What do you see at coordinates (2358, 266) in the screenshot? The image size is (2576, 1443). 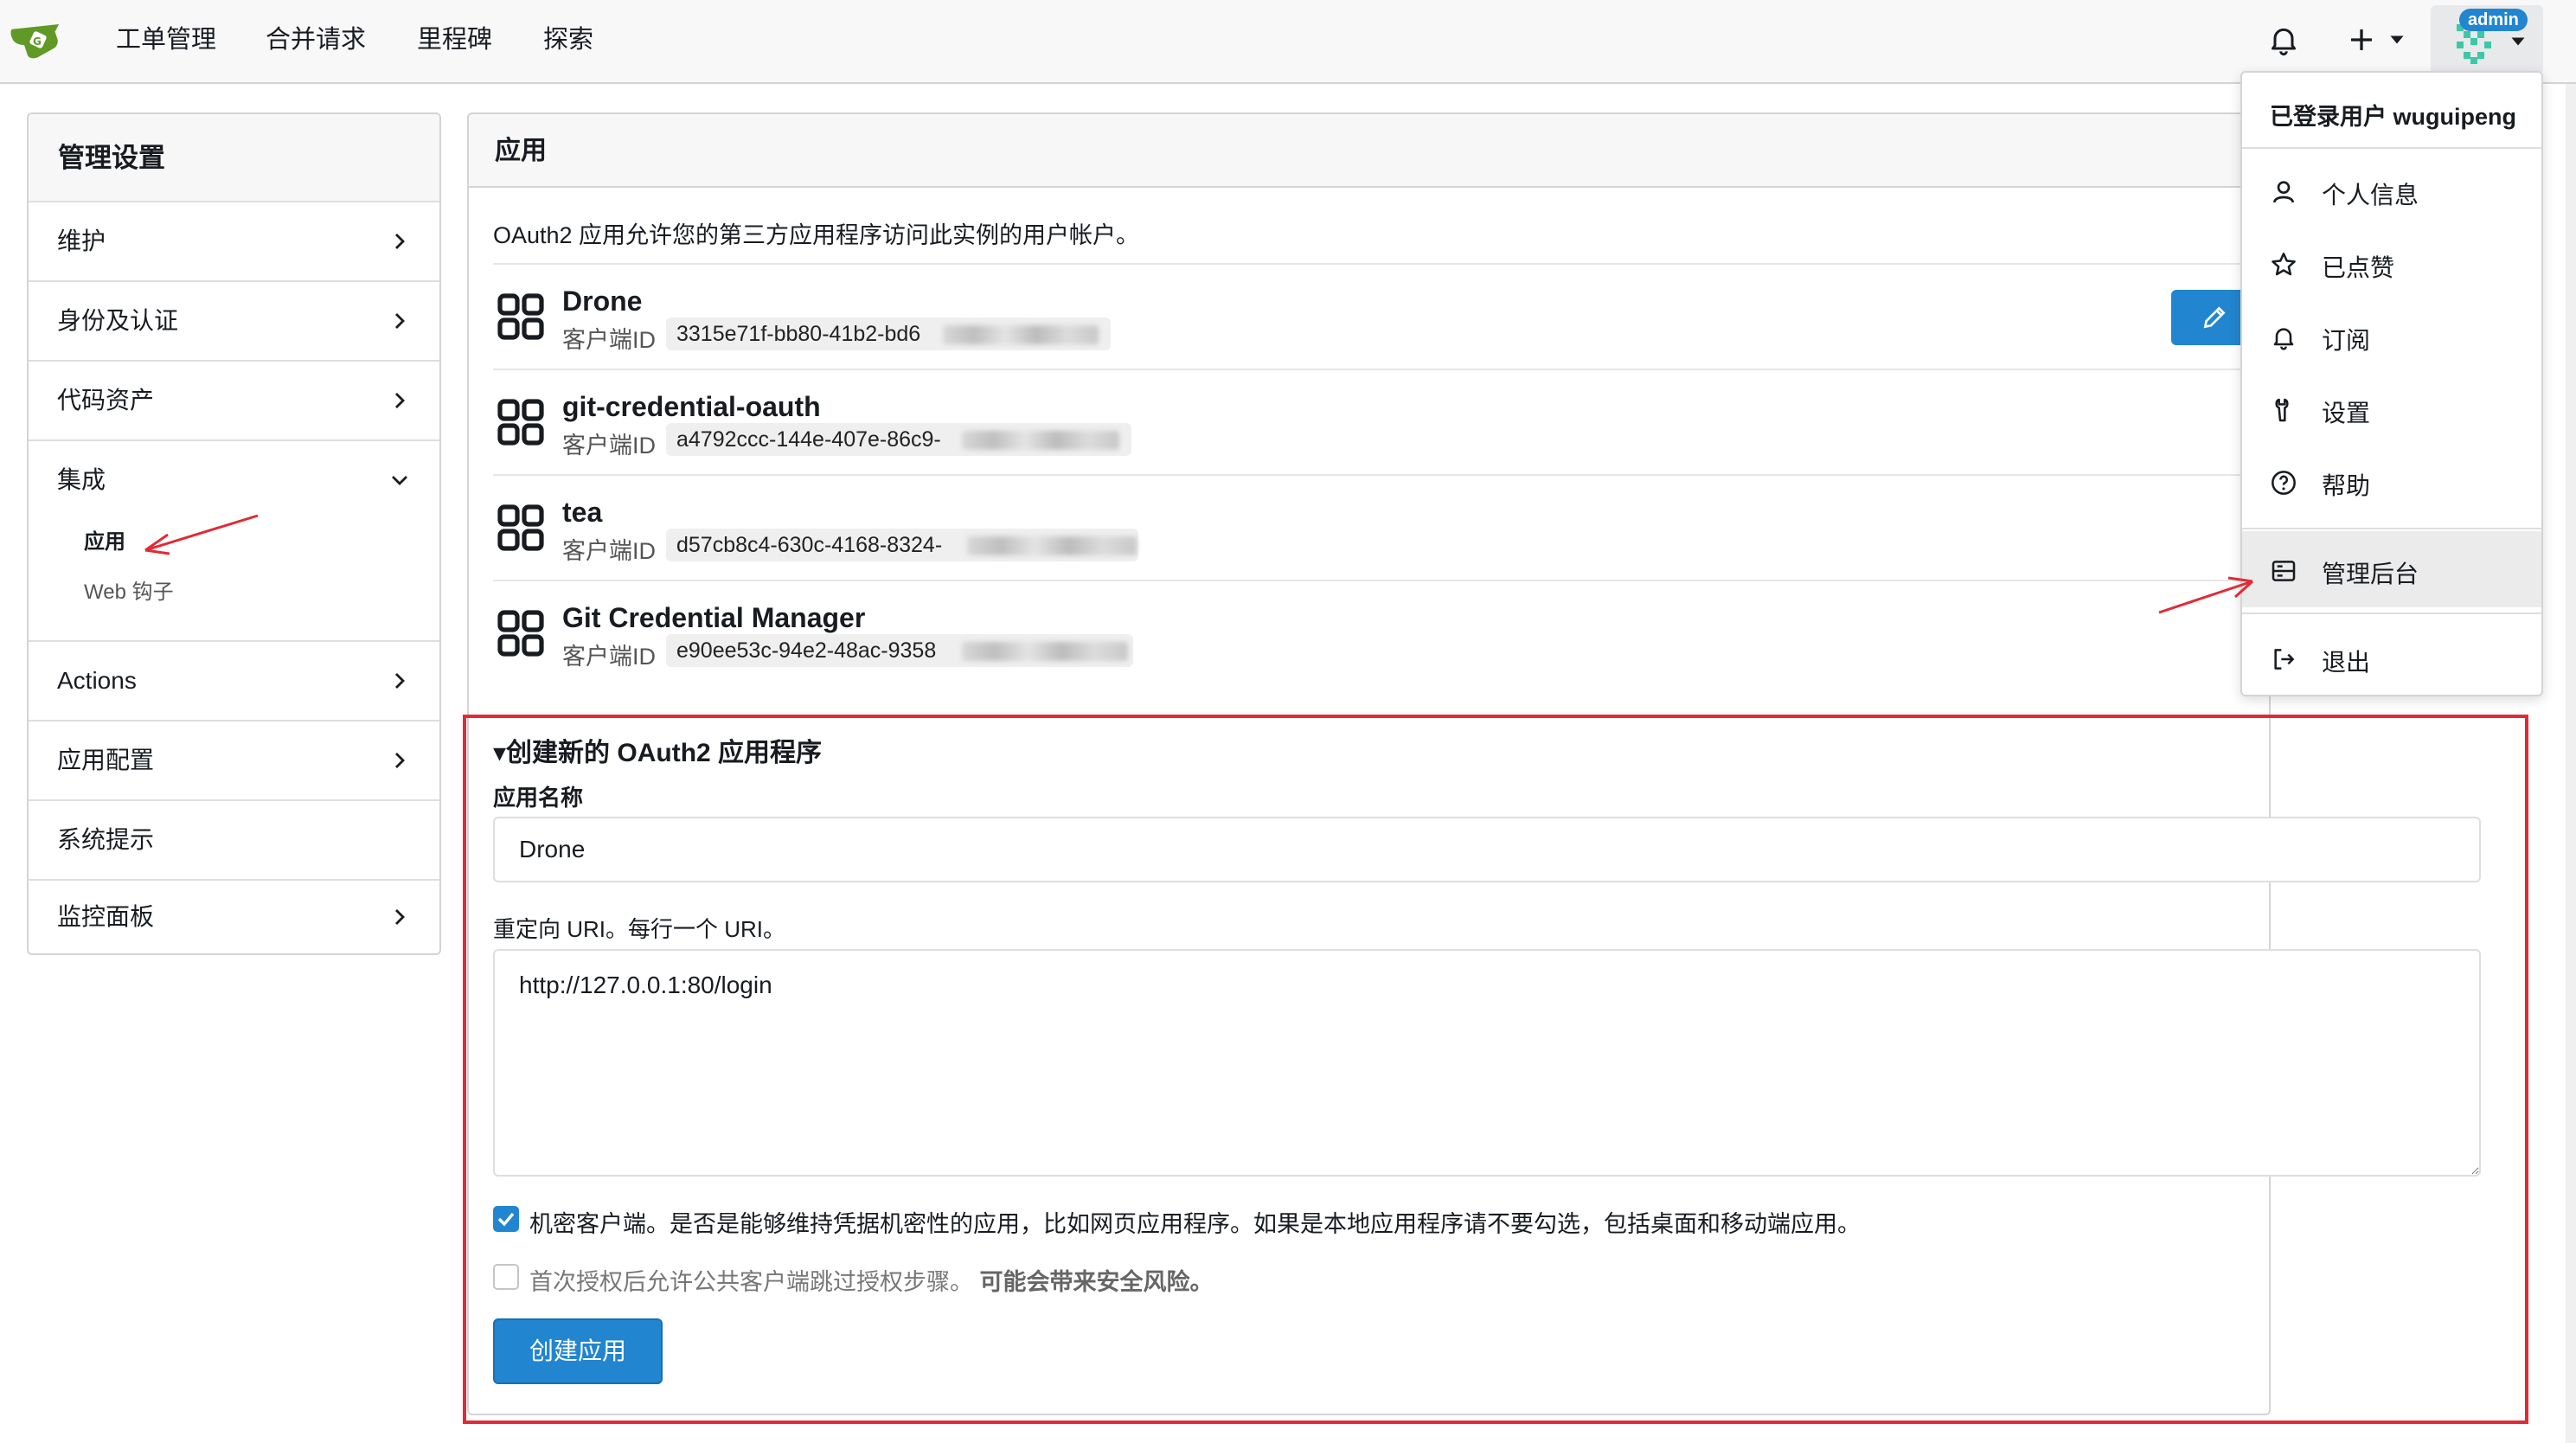 I see `menu-item-starred: 已点赞` at bounding box center [2358, 266].